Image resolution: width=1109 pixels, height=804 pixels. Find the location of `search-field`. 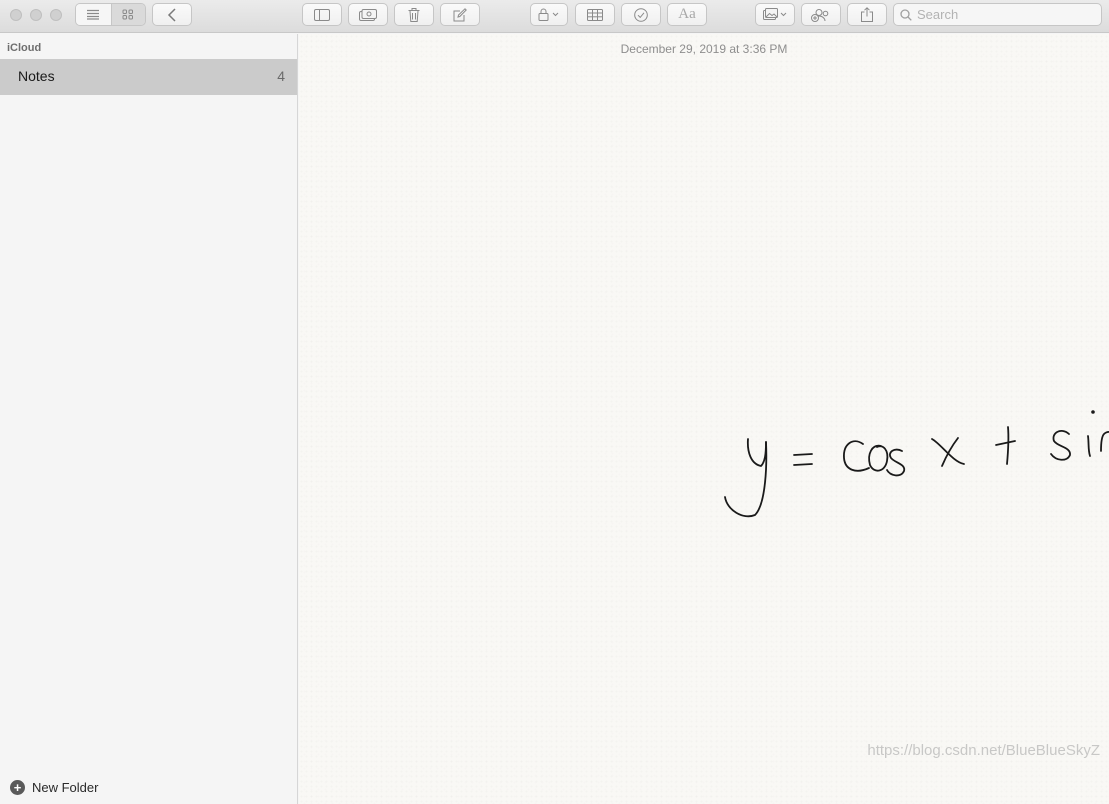

search-field is located at coordinates (997, 14).